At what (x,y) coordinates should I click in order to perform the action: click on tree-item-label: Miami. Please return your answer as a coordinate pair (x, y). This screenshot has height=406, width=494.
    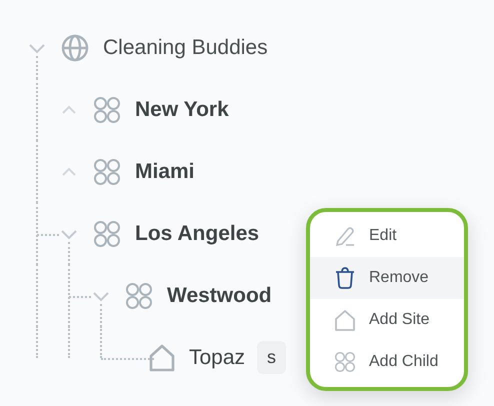
    Looking at the image, I should click on (165, 172).